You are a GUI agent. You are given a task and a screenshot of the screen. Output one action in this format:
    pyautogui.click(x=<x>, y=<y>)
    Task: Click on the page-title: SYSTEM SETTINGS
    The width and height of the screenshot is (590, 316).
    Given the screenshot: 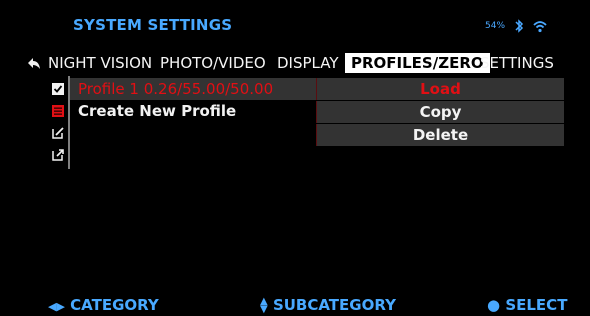 What is the action you would take?
    pyautogui.click(x=153, y=25)
    